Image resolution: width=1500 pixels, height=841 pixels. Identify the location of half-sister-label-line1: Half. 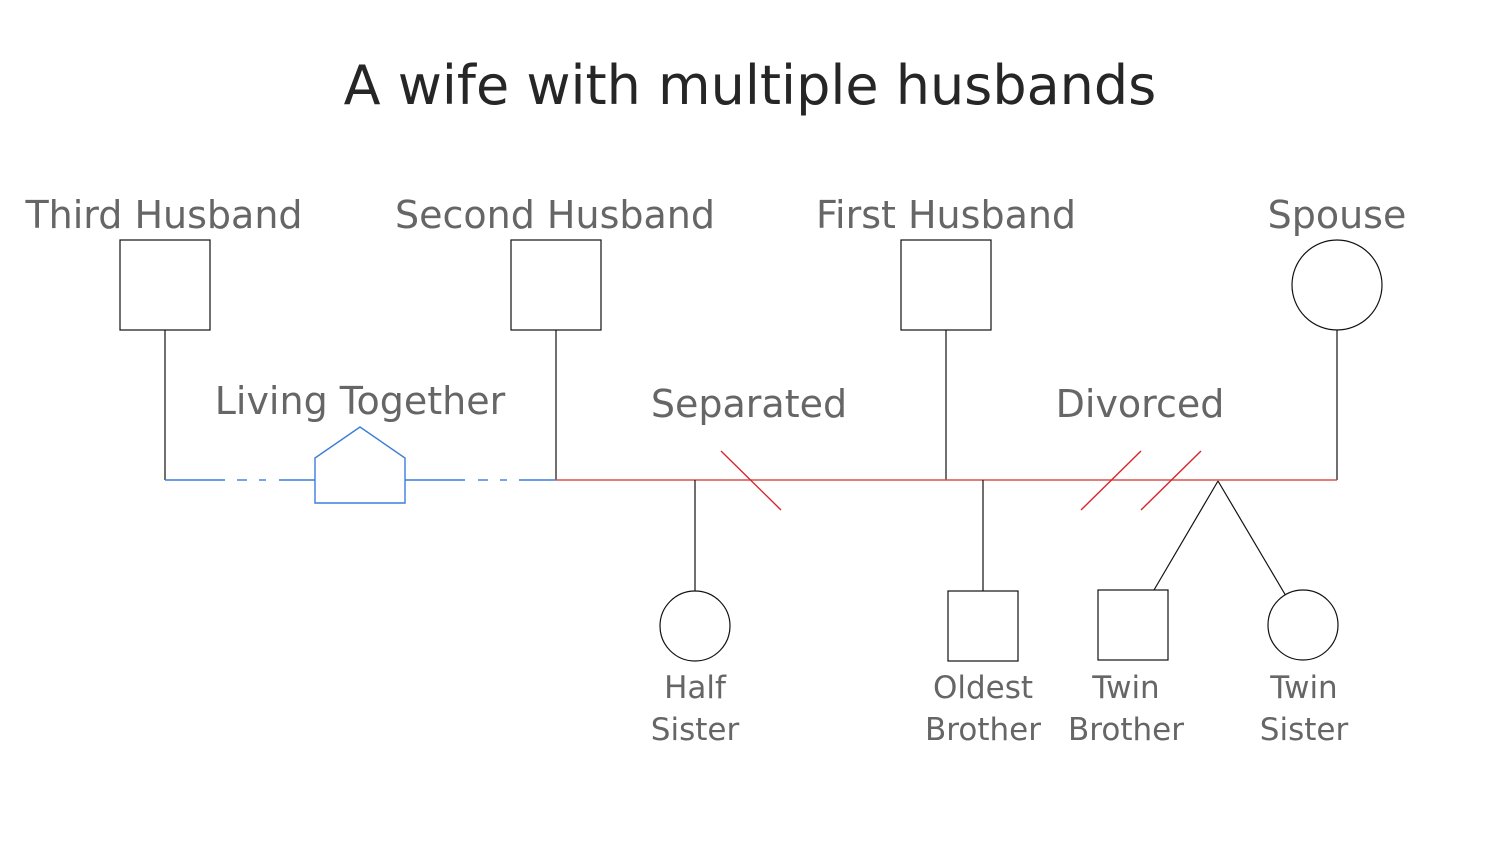
(695, 688).